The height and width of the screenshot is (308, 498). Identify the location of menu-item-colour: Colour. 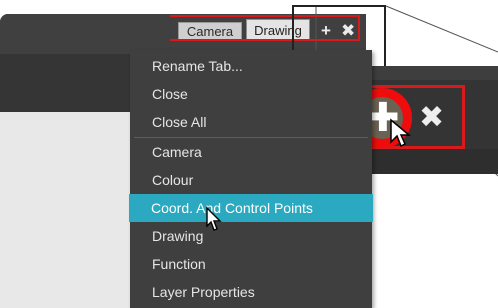
(251, 180).